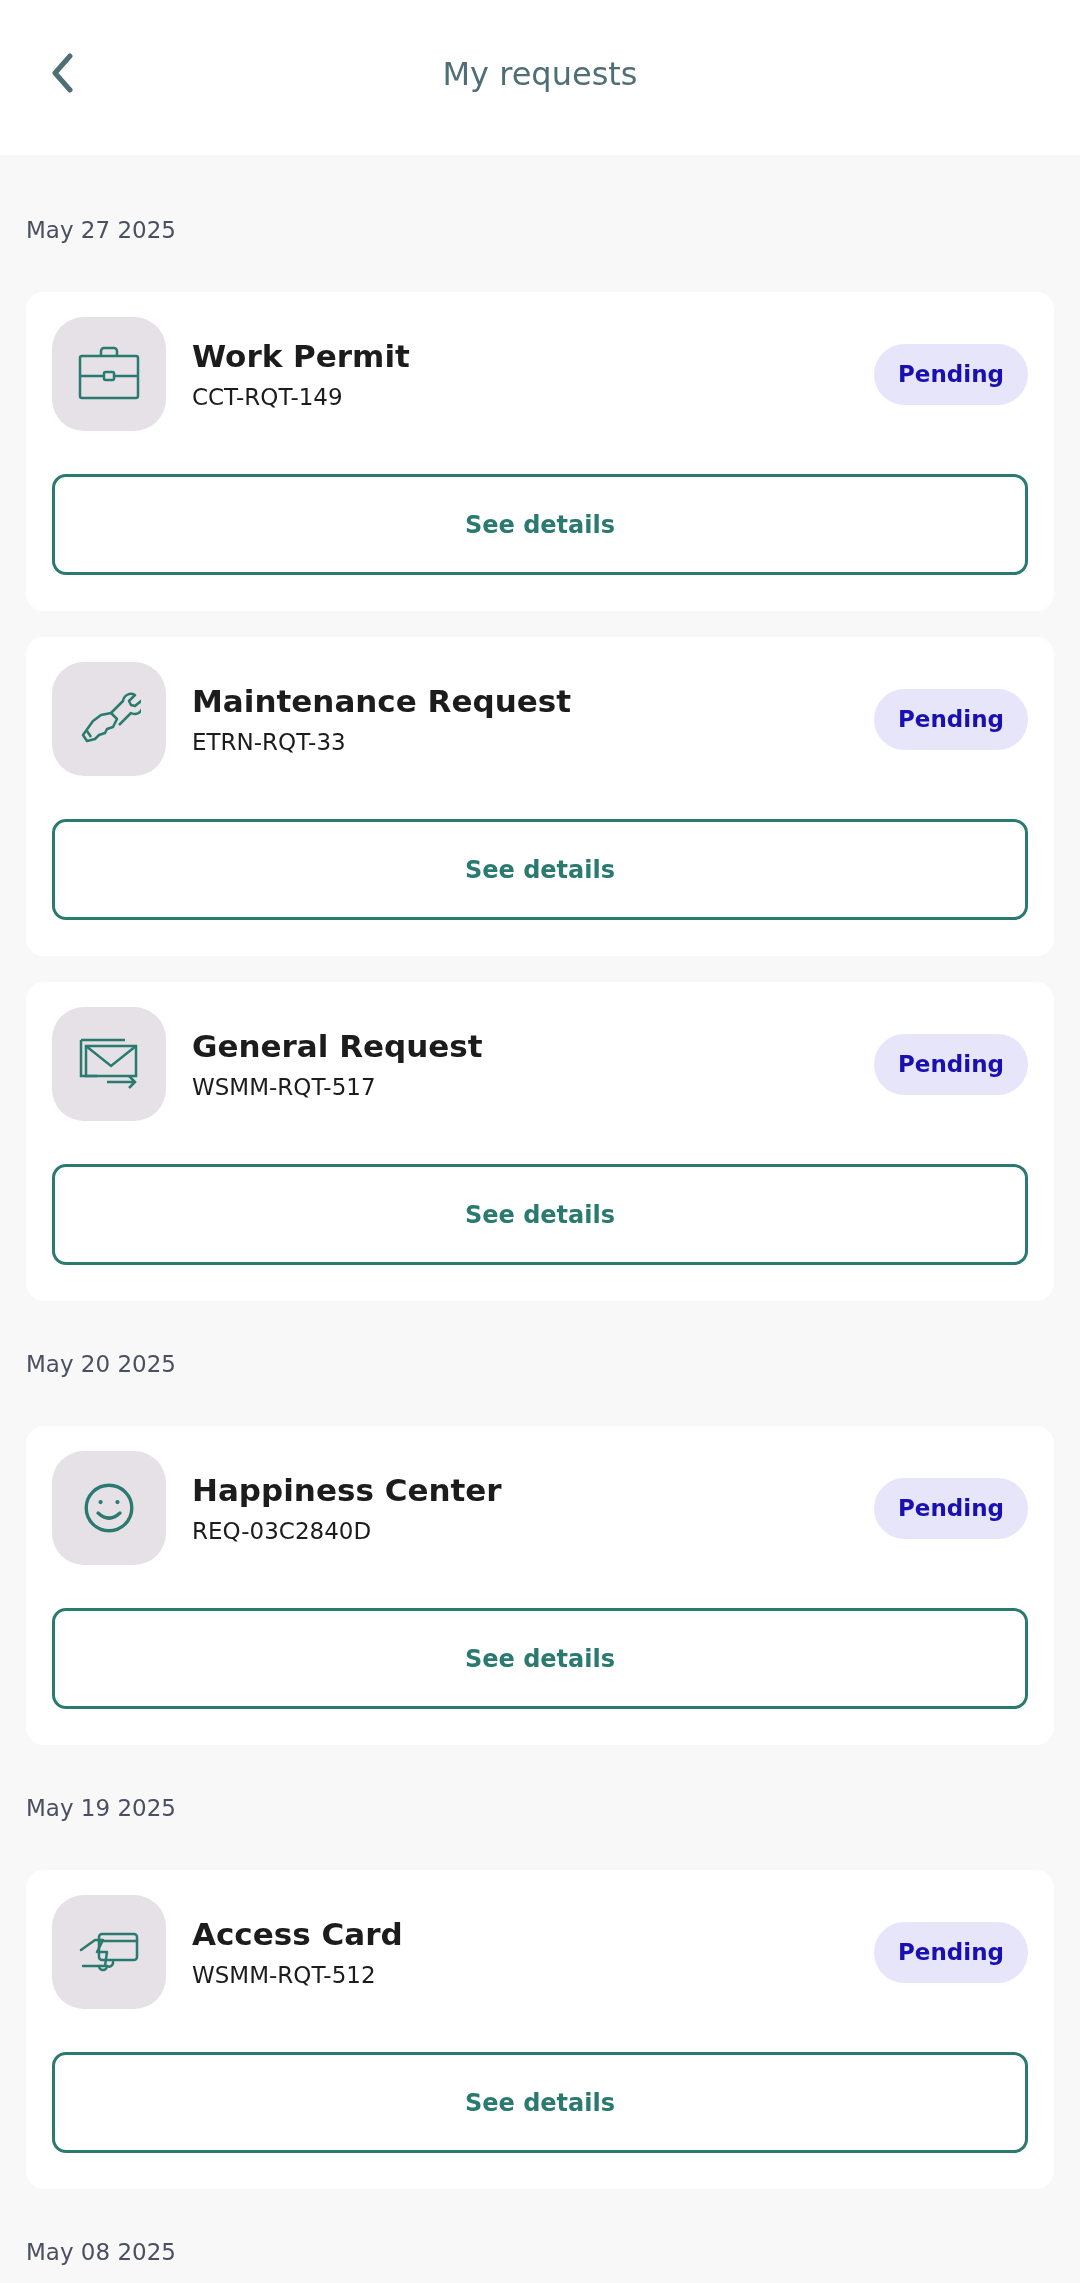 The width and height of the screenshot is (1080, 2283). Describe the element at coordinates (269, 742) in the screenshot. I see `request-code: ETRN-RQT-33` at that location.